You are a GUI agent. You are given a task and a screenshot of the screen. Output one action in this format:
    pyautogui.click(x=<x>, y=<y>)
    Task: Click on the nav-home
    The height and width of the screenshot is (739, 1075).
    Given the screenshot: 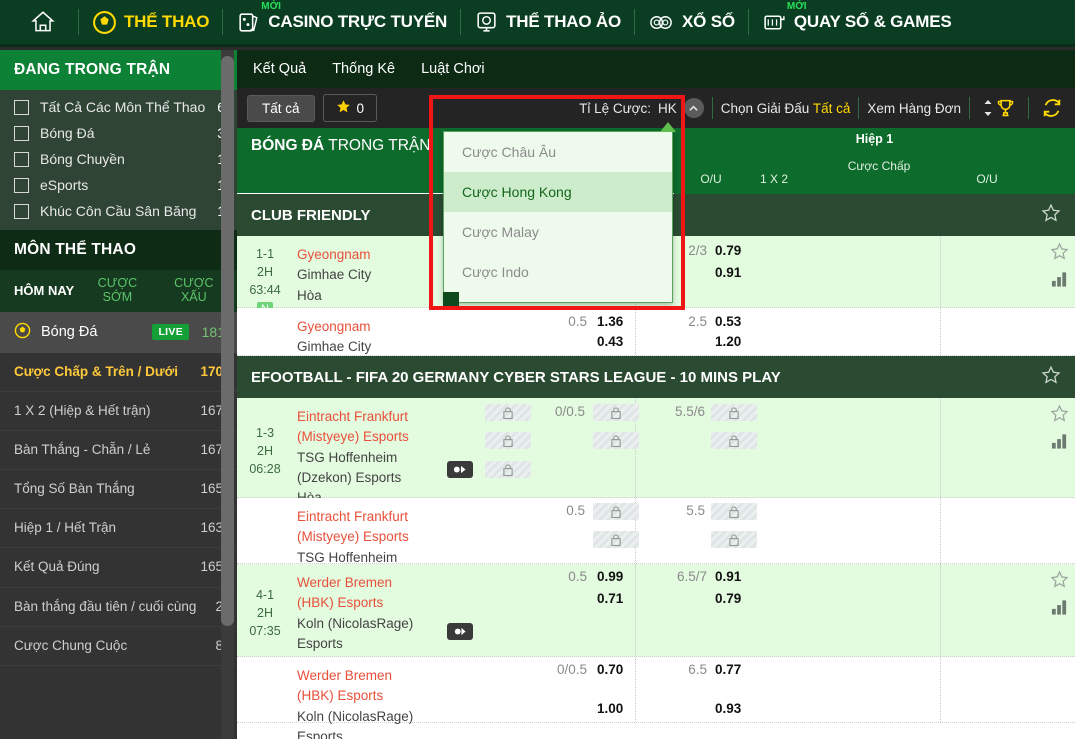 What is the action you would take?
    pyautogui.click(x=39, y=23)
    